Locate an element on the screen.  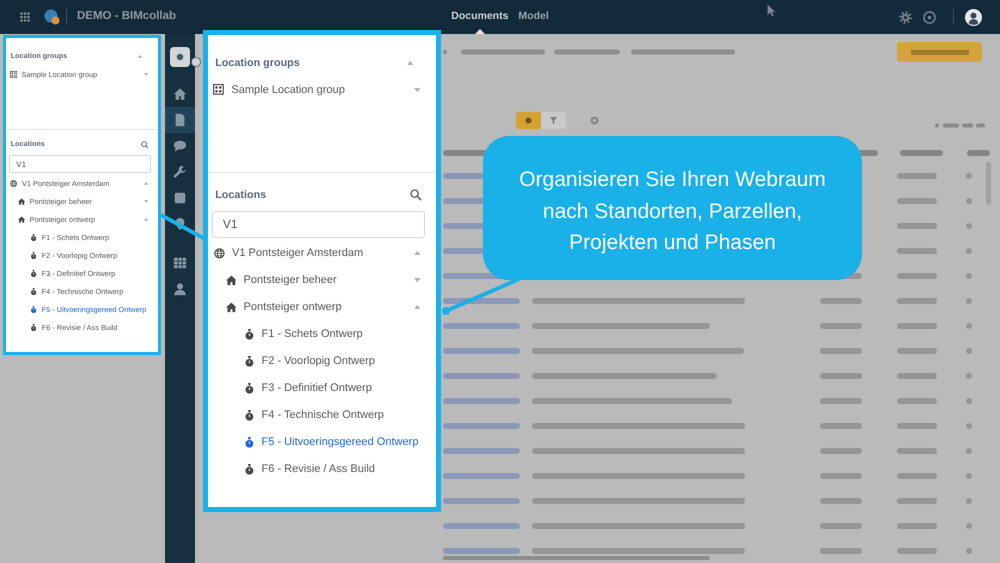
section-title: Location groups is located at coordinates (257, 64).